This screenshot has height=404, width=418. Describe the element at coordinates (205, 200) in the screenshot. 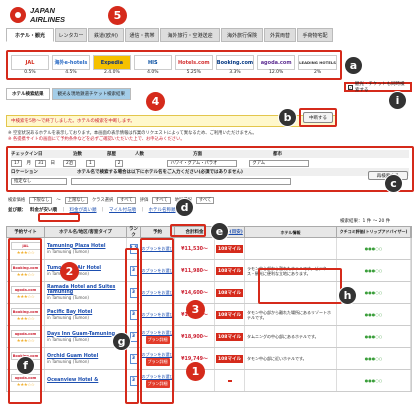

I see `area-select: すべて` at that location.